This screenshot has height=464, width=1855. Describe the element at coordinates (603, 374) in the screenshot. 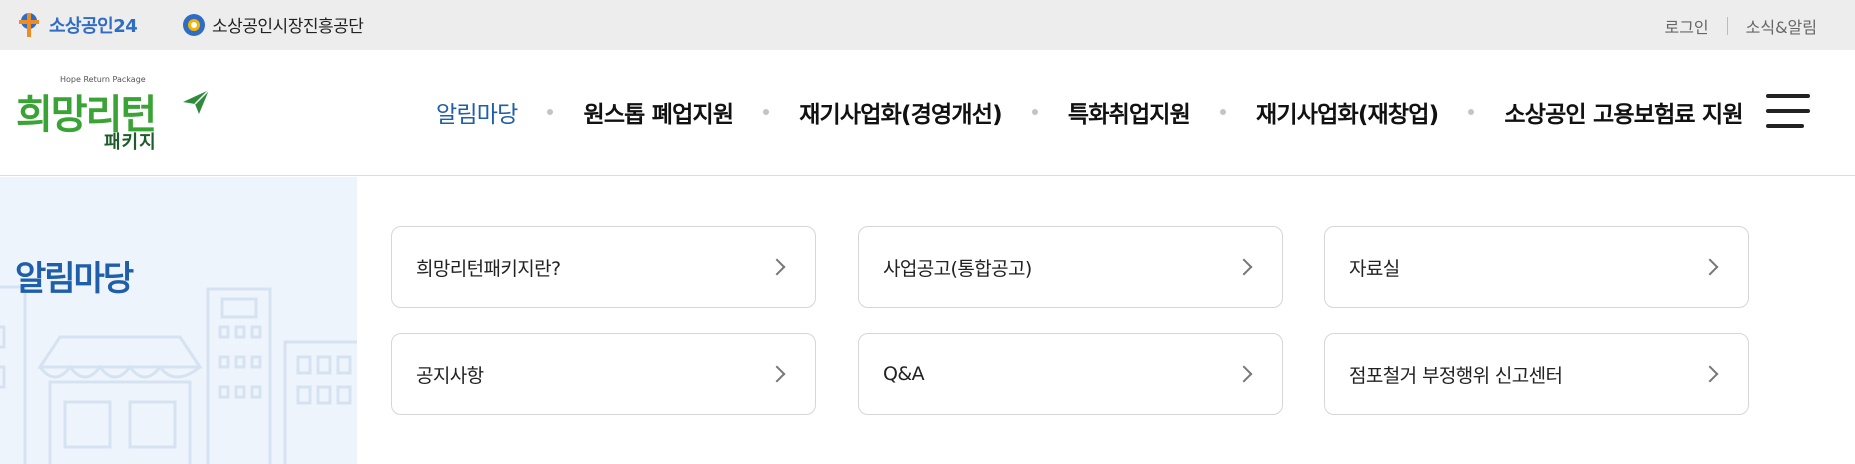

I see `card-notices: 공지사항` at that location.